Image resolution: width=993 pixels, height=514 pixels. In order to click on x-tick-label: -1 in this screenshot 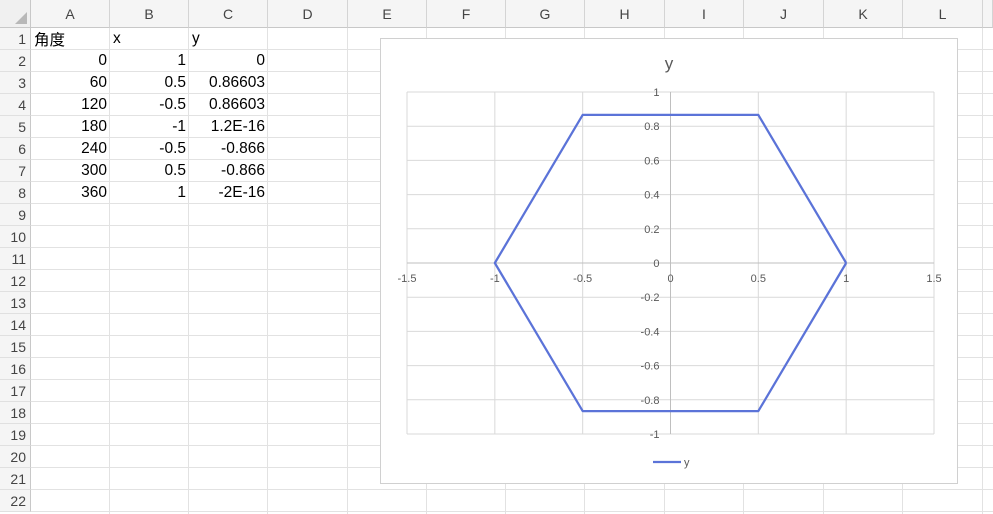, I will do `click(495, 279)`.